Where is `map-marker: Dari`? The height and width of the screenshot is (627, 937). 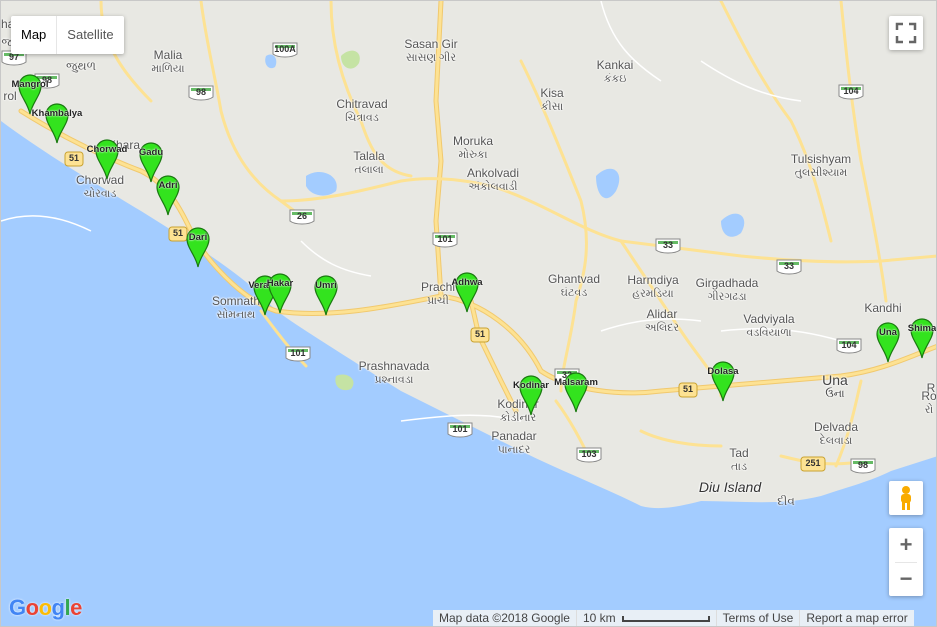
map-marker: Dari is located at coordinates (198, 247).